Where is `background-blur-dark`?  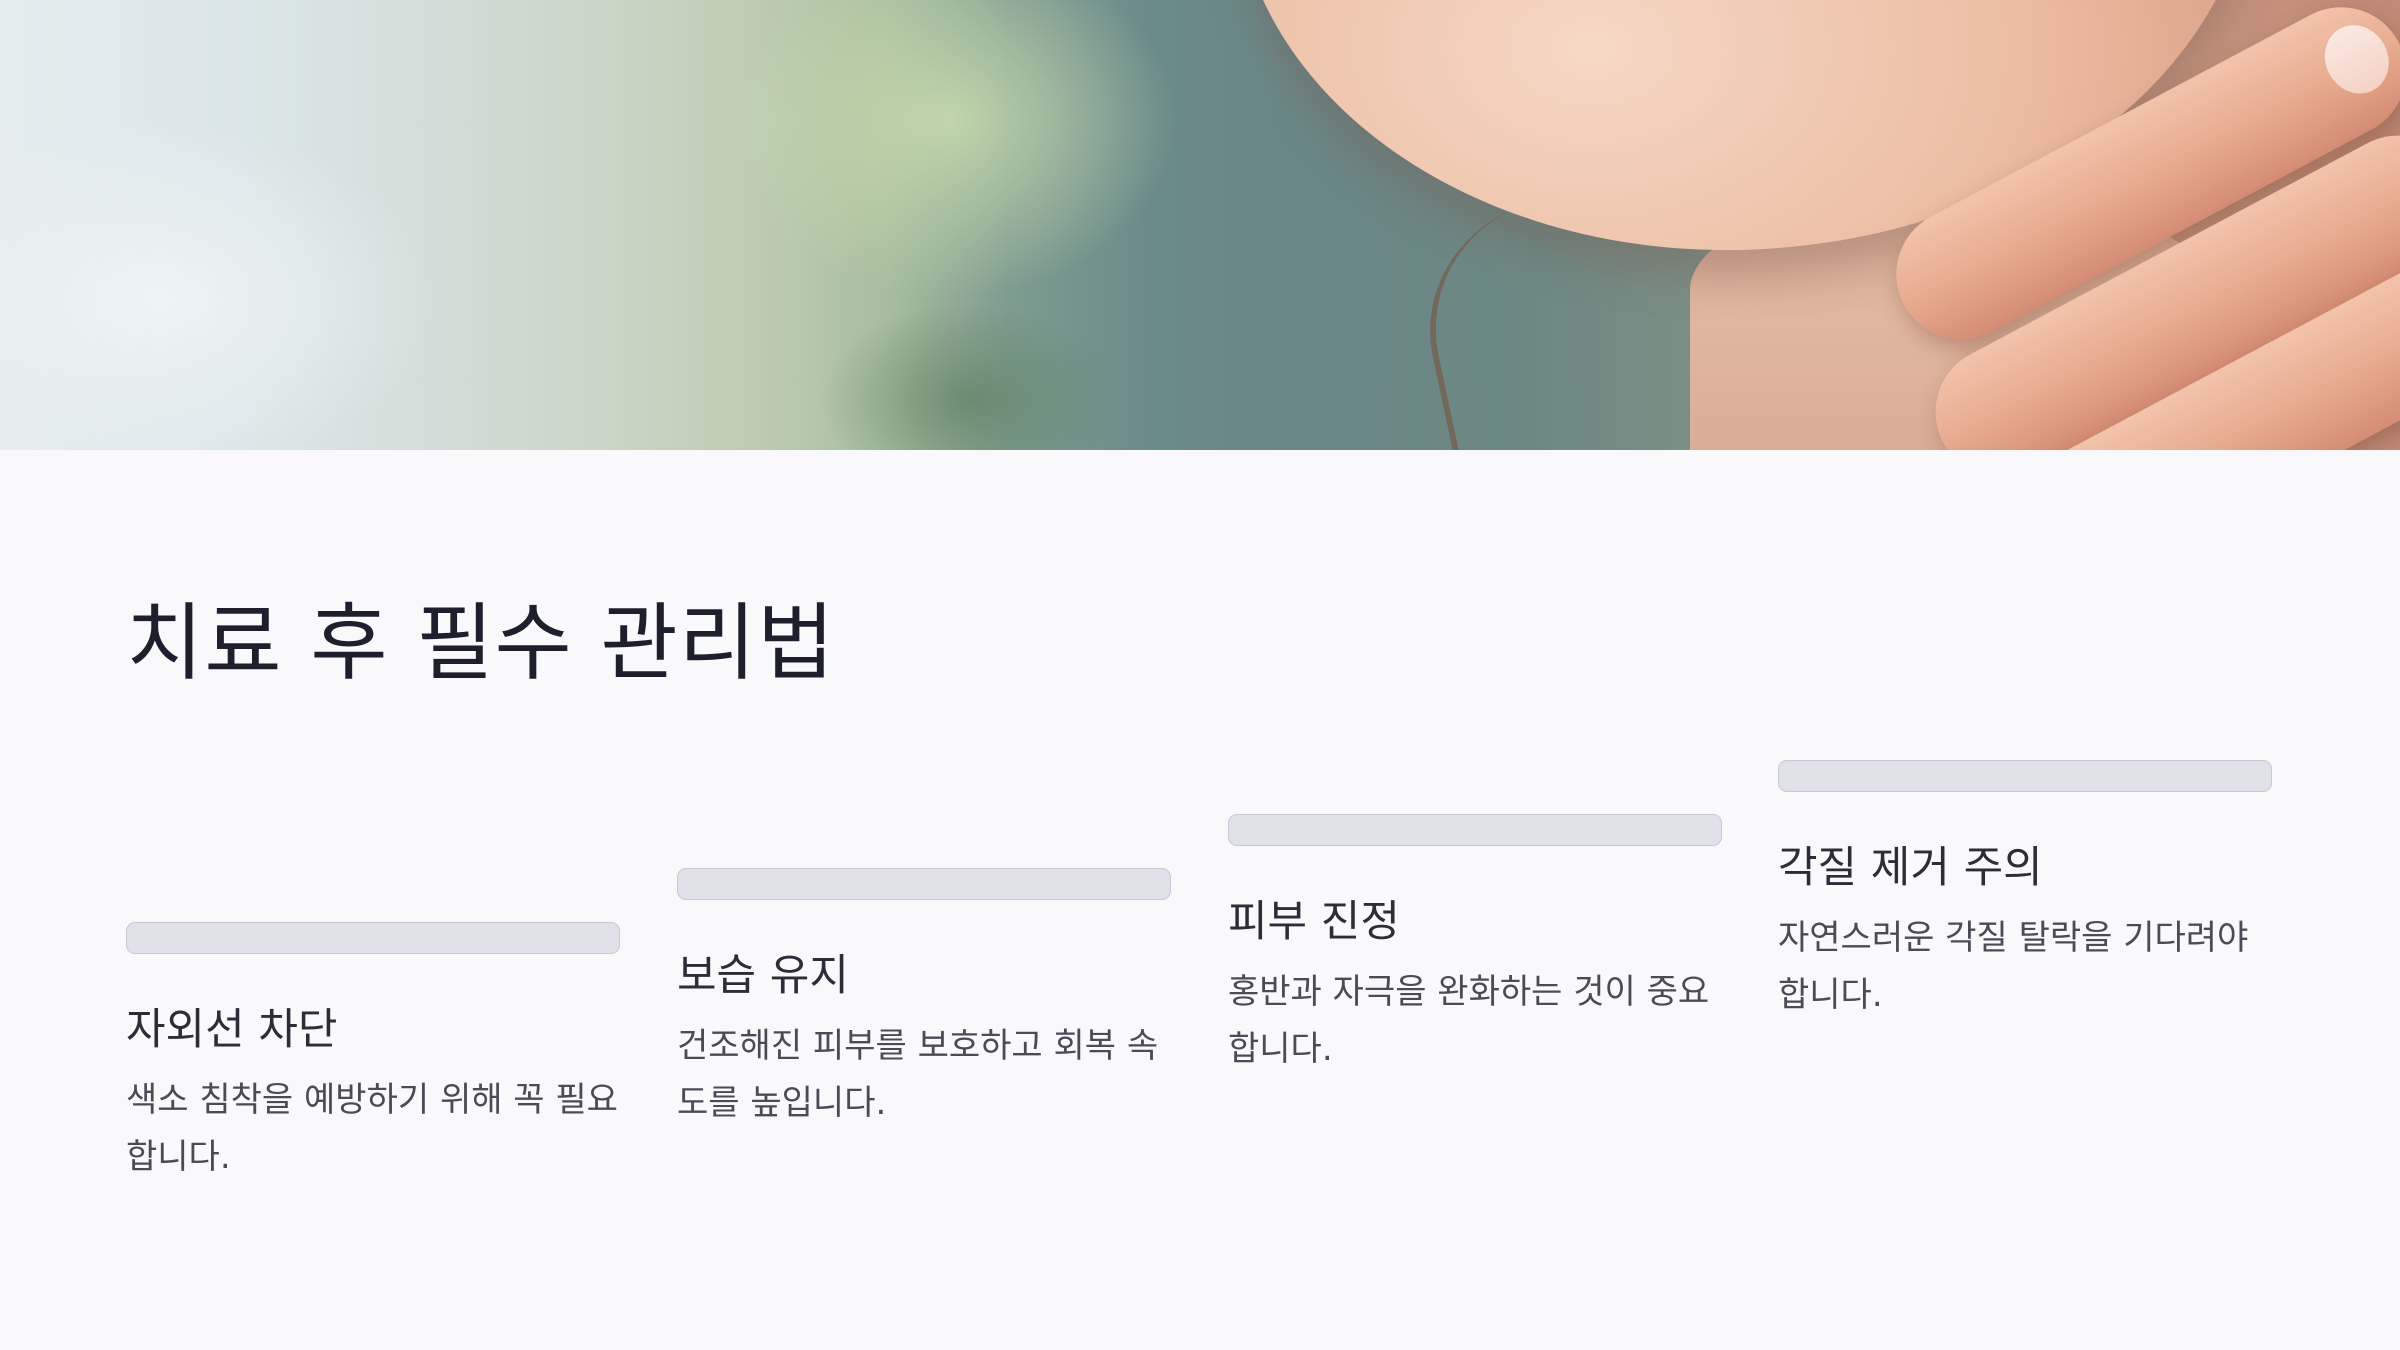
background-blur-dark is located at coordinates (970, 375).